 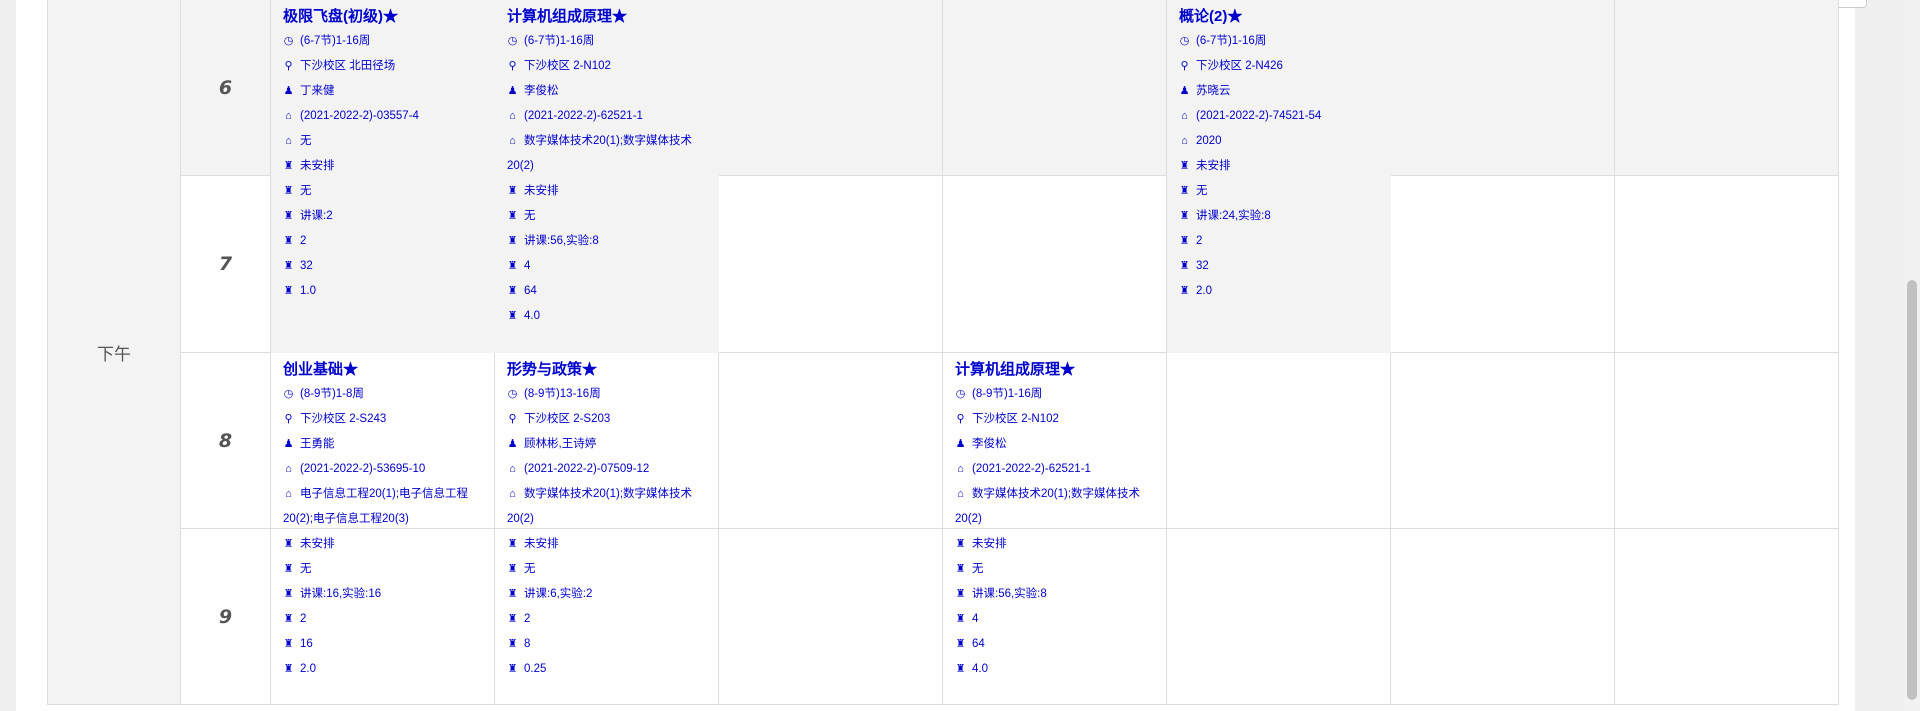 I want to click on course-detail-text: 讲课:6,实验:2, so click(x=558, y=594).